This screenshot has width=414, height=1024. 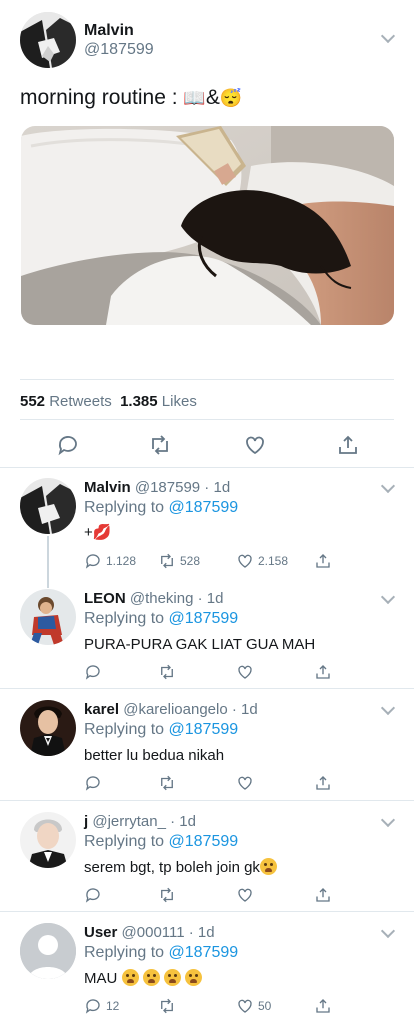 I want to click on like-button: 2.158, so click(x=262, y=561).